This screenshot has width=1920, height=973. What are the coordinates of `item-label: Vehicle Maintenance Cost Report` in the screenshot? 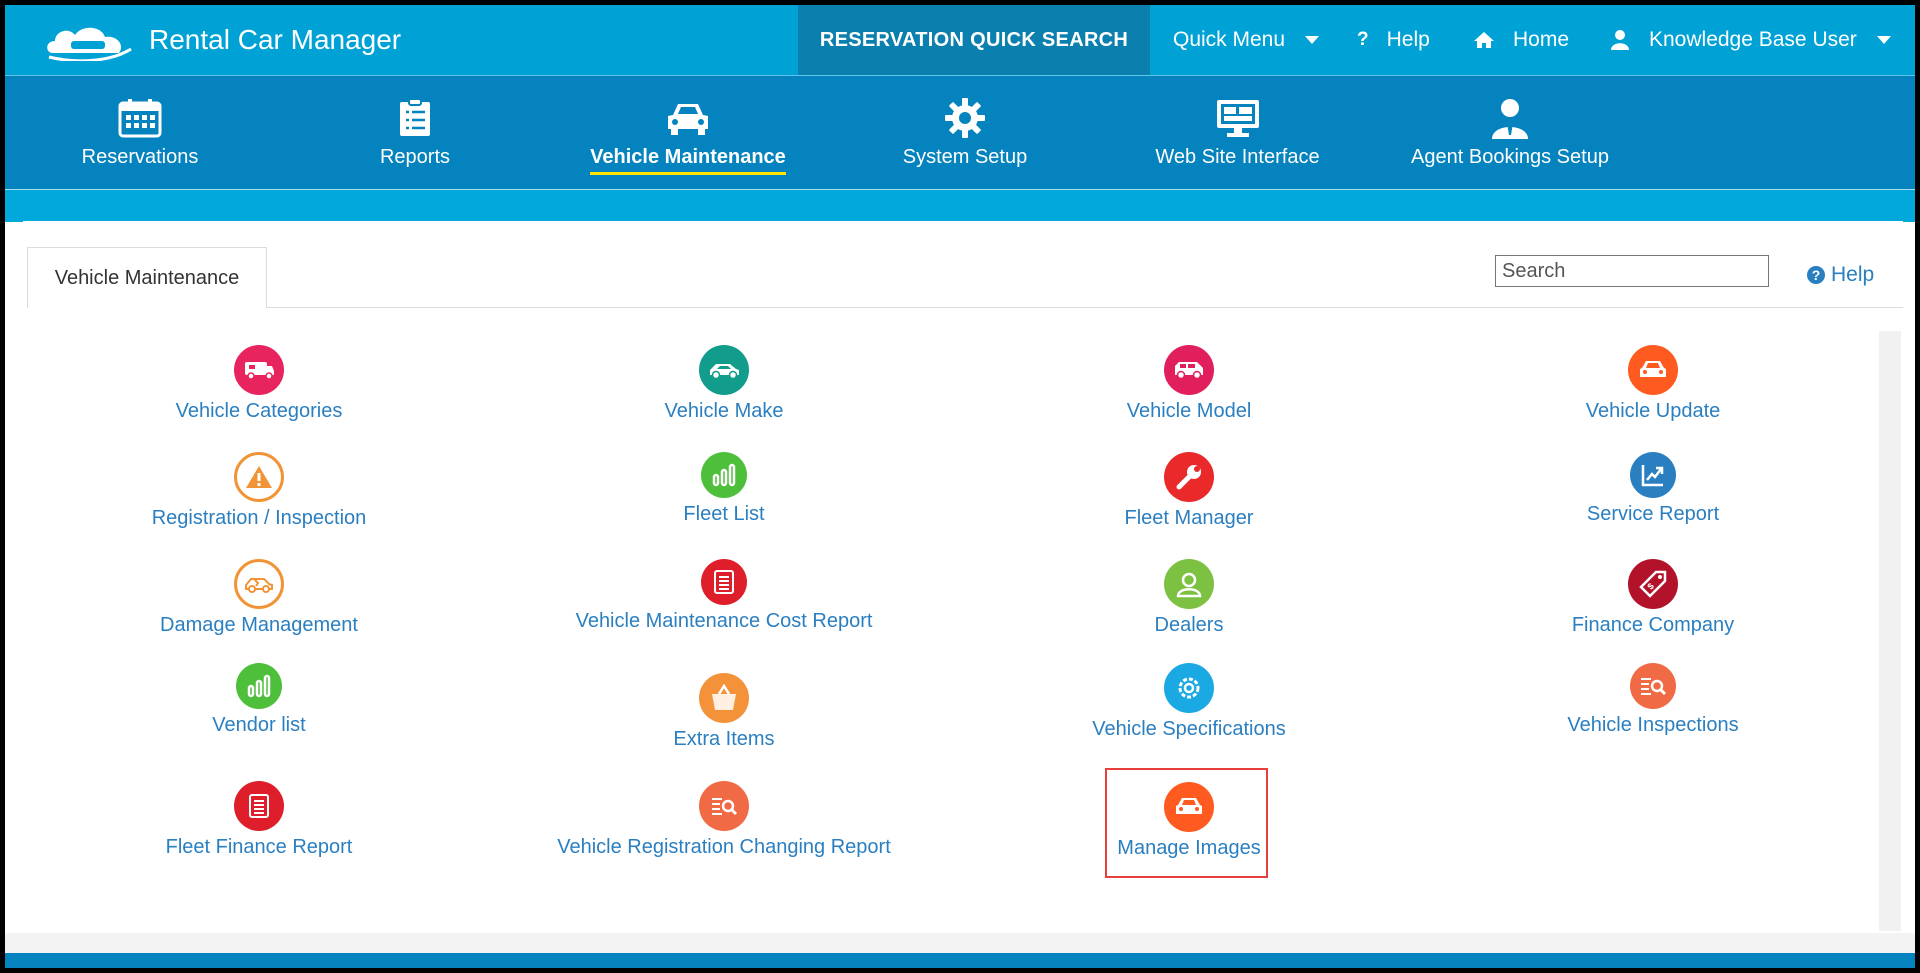 It's located at (724, 621).